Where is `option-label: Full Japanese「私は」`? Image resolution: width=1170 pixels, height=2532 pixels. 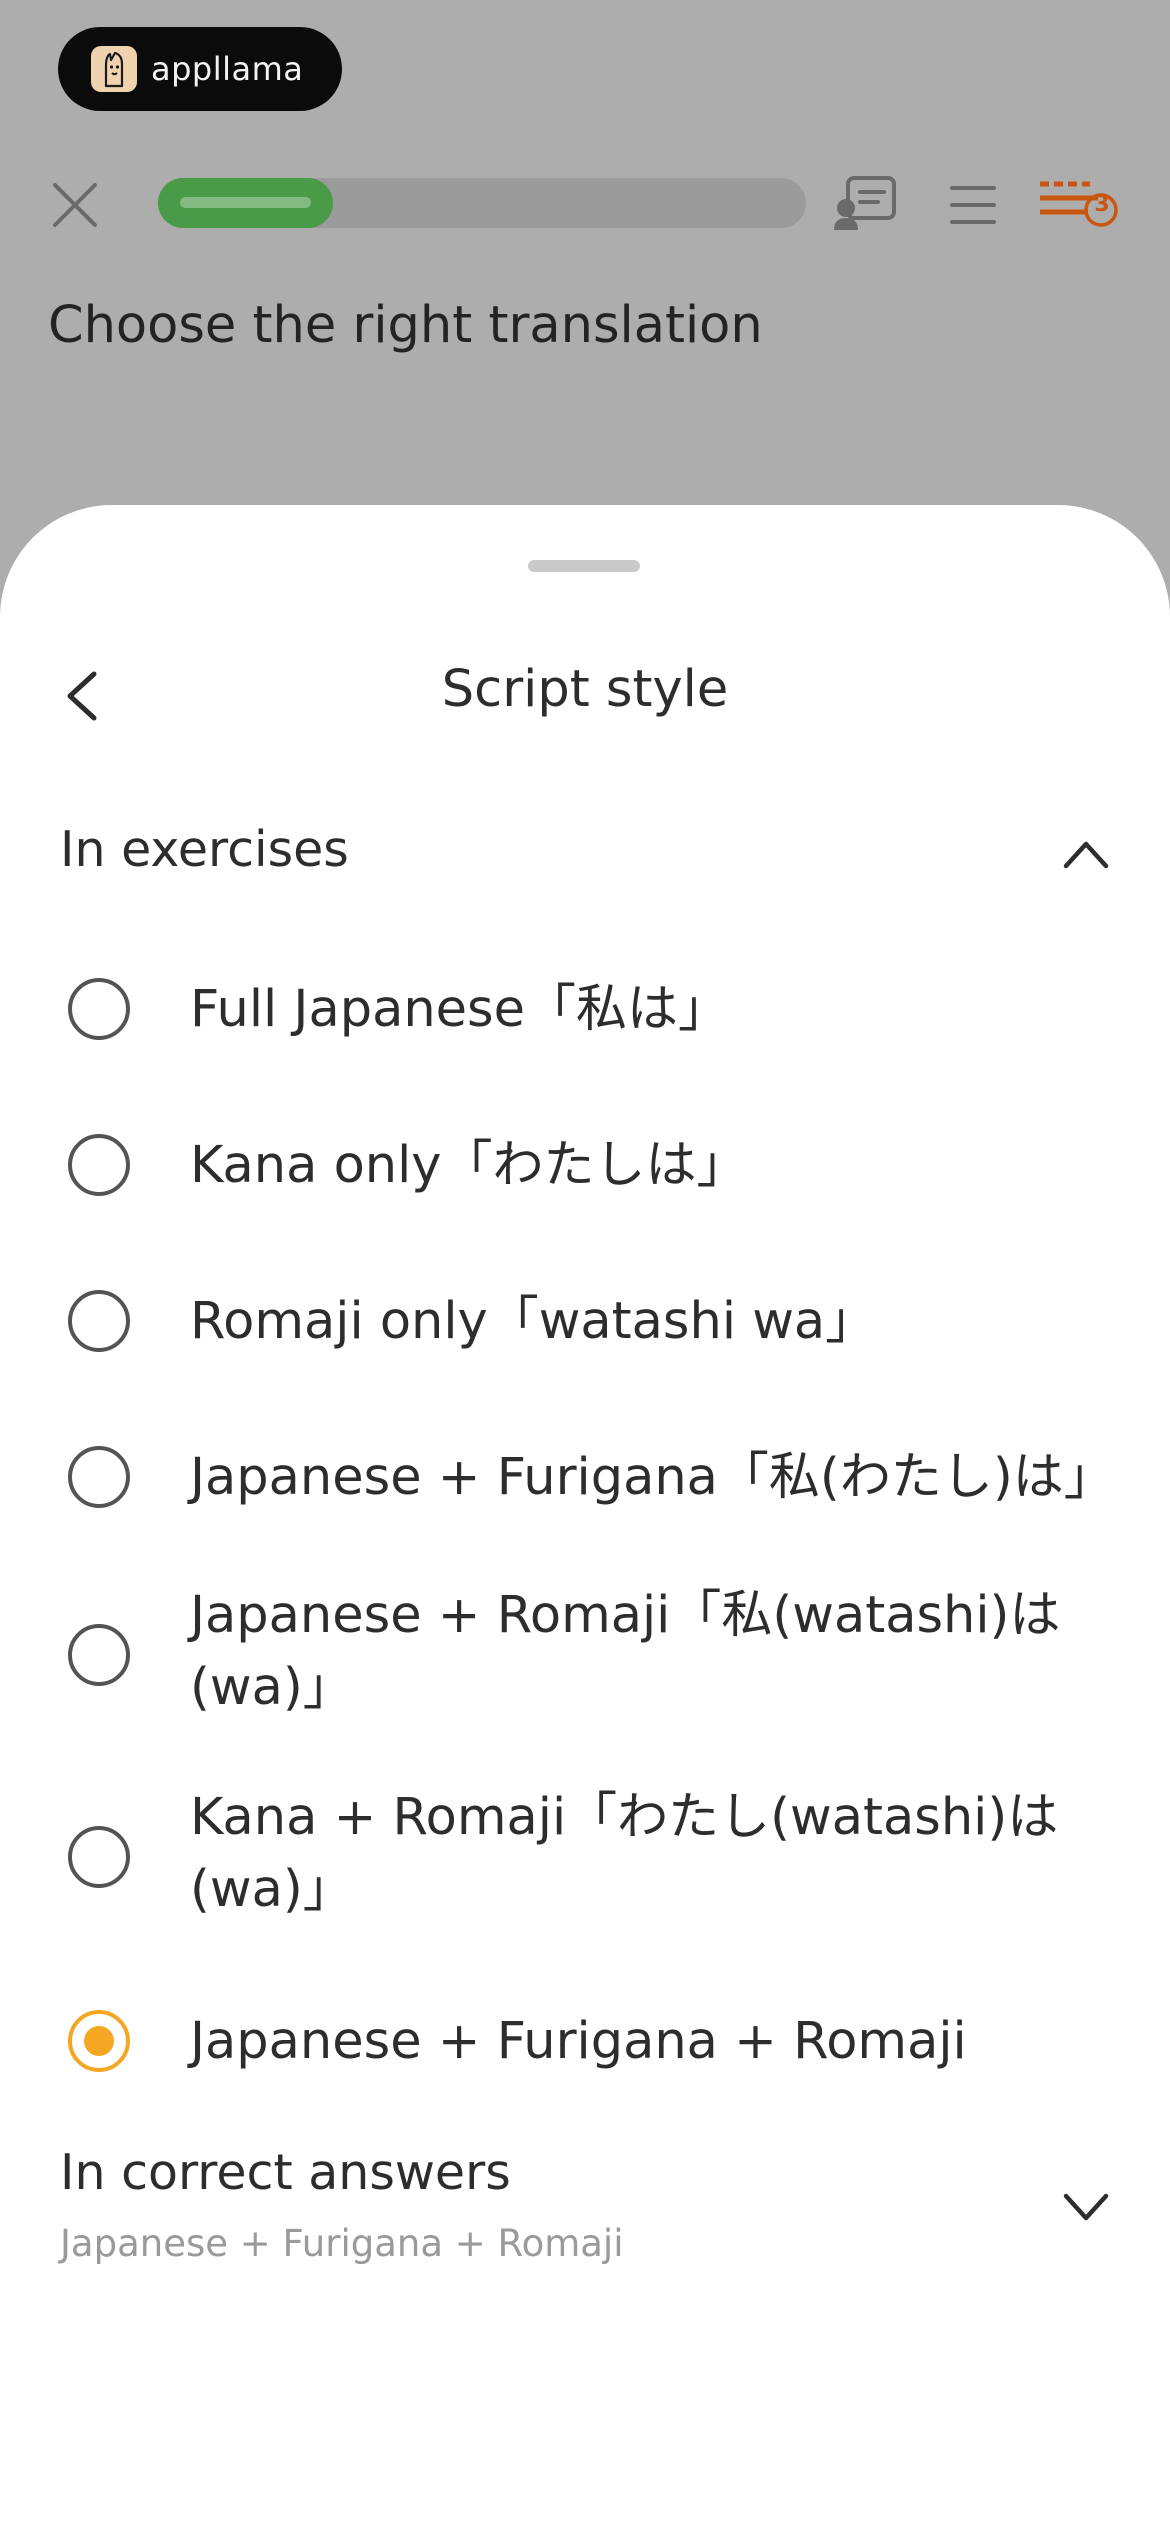
option-label: Full Japanese「私は」 is located at coordinates (459, 1009).